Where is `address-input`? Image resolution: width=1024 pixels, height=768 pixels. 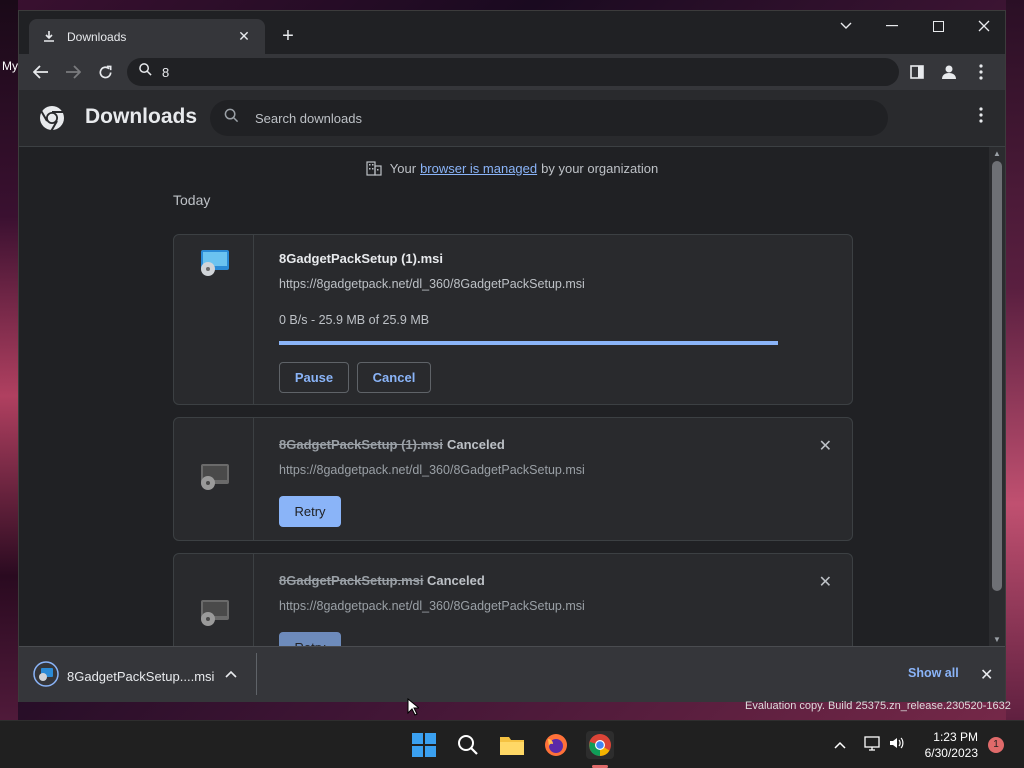 address-input is located at coordinates (512, 72).